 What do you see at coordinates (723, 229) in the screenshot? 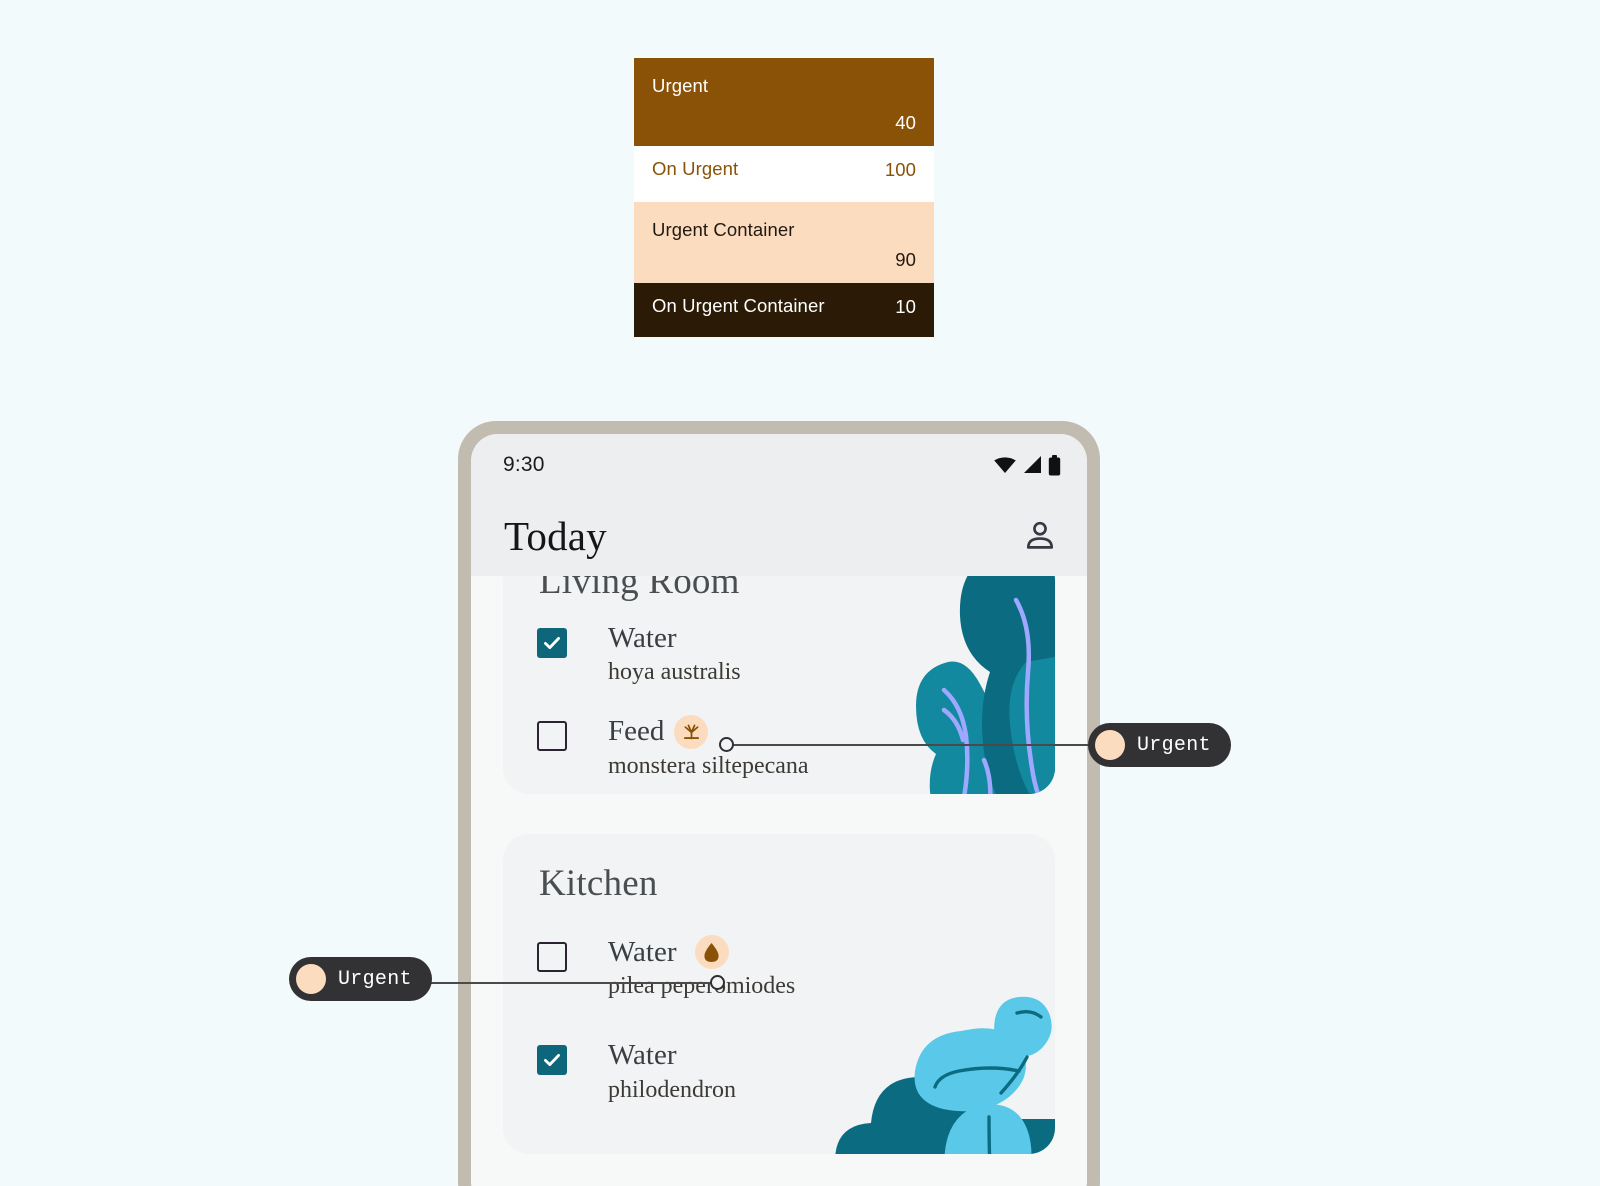
I see `swatch-label: Urgent Container` at bounding box center [723, 229].